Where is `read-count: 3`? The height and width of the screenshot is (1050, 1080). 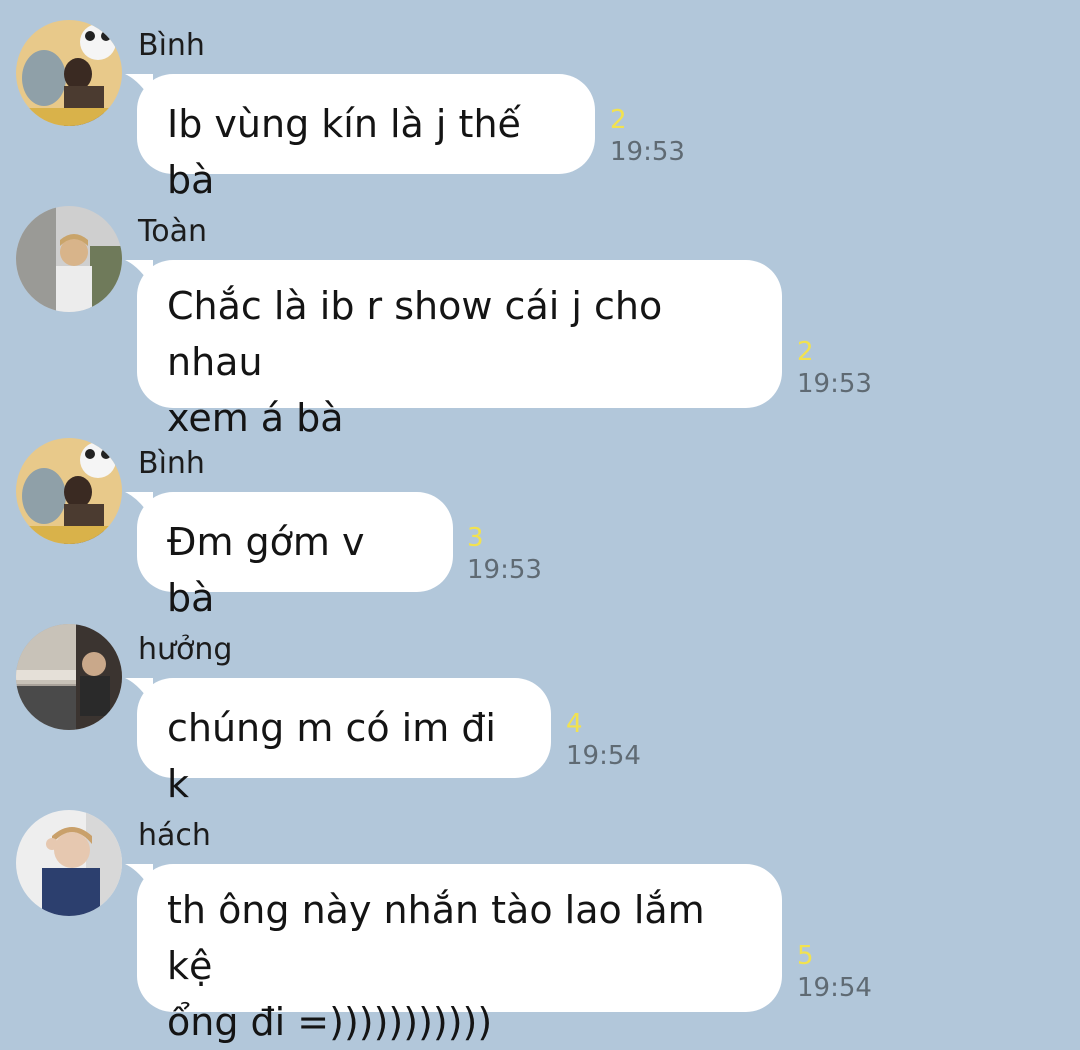 read-count: 3 is located at coordinates (475, 538).